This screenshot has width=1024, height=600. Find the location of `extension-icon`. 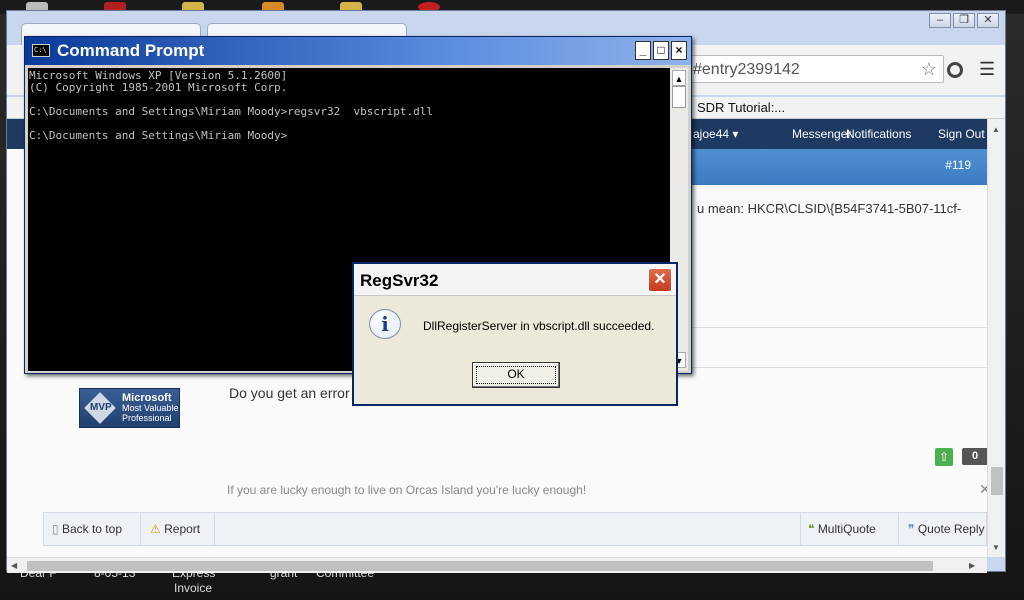

extension-icon is located at coordinates (955, 70).